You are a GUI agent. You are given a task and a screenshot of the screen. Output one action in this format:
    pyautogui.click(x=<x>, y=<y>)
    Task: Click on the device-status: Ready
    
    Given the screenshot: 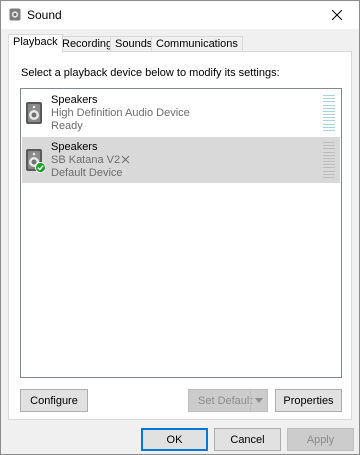 What is the action you would take?
    pyautogui.click(x=67, y=126)
    